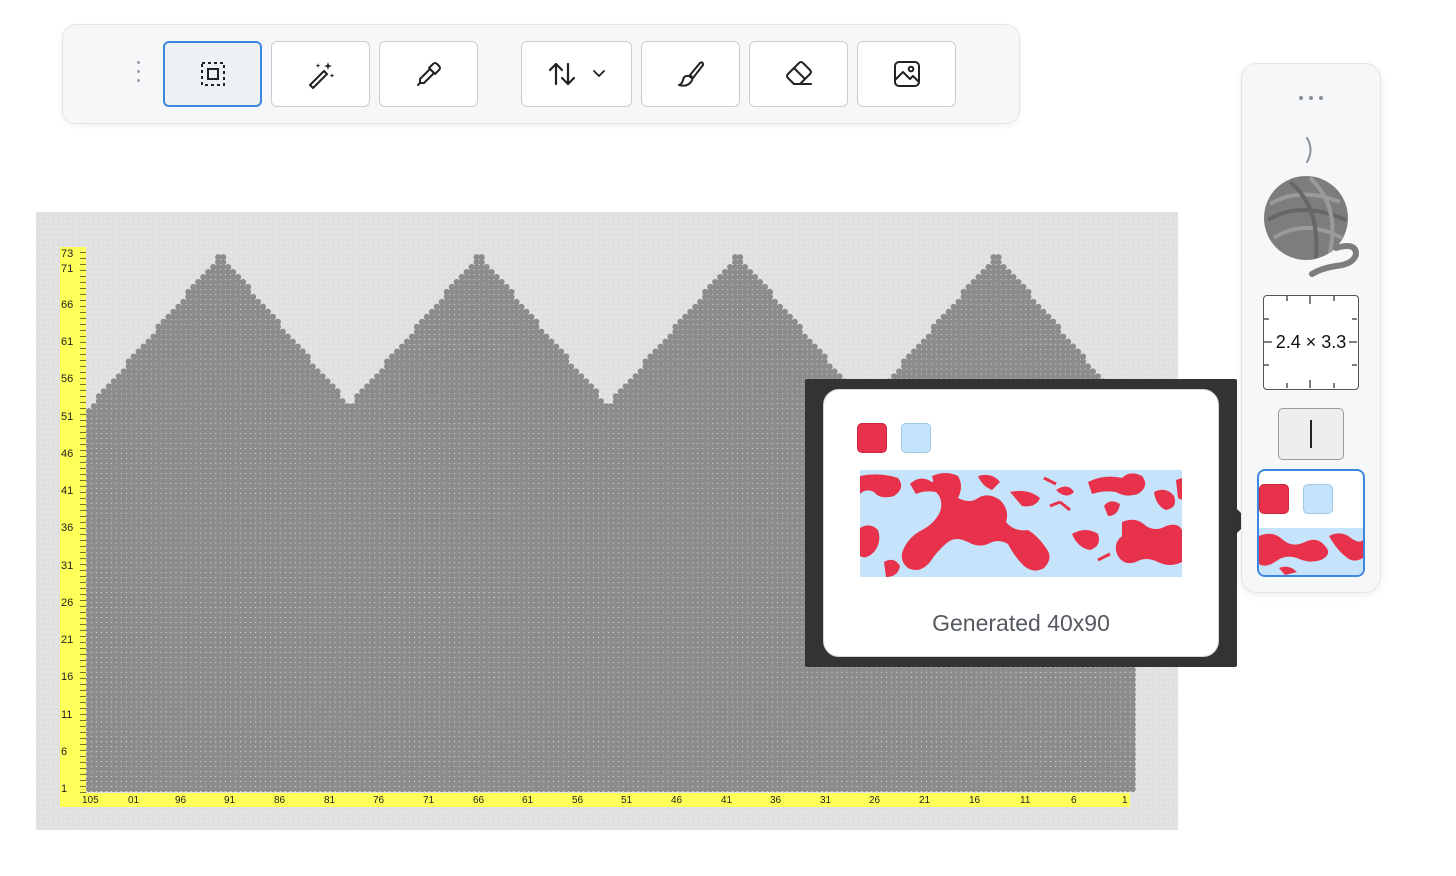  Describe the element at coordinates (134, 800) in the screenshot. I see `column-label: 01` at that location.